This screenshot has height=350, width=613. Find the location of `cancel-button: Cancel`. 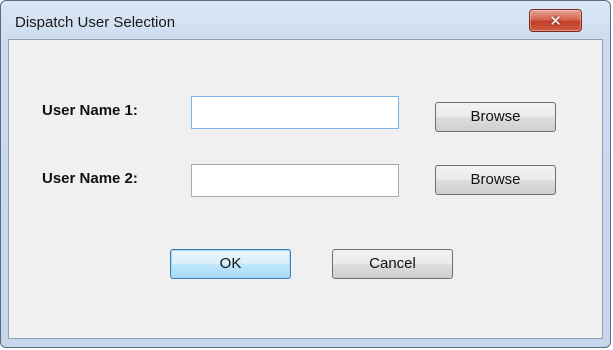

cancel-button: Cancel is located at coordinates (392, 264).